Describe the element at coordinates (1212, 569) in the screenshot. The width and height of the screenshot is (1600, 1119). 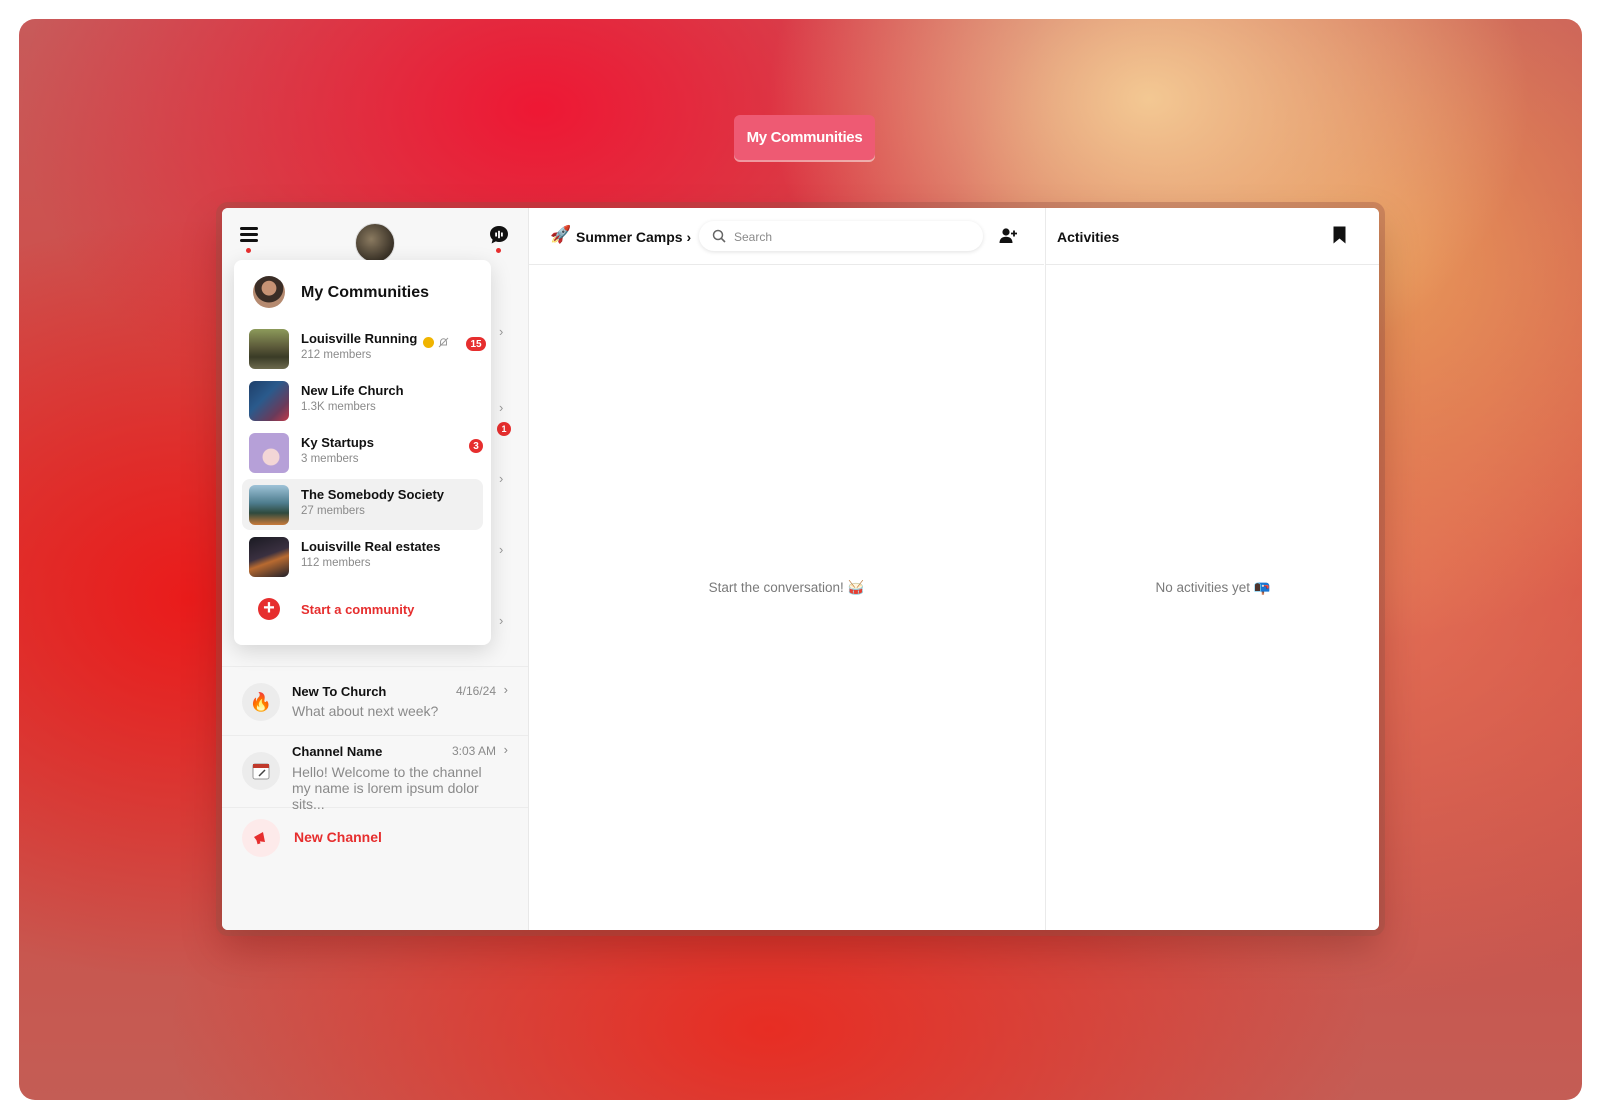
I see `activities-panel: Activities No activities yet 📭` at that location.